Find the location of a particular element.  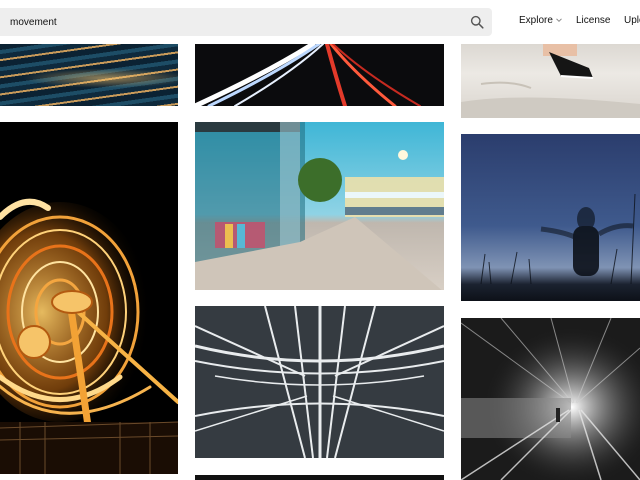

chevron-down-icon is located at coordinates (559, 20).